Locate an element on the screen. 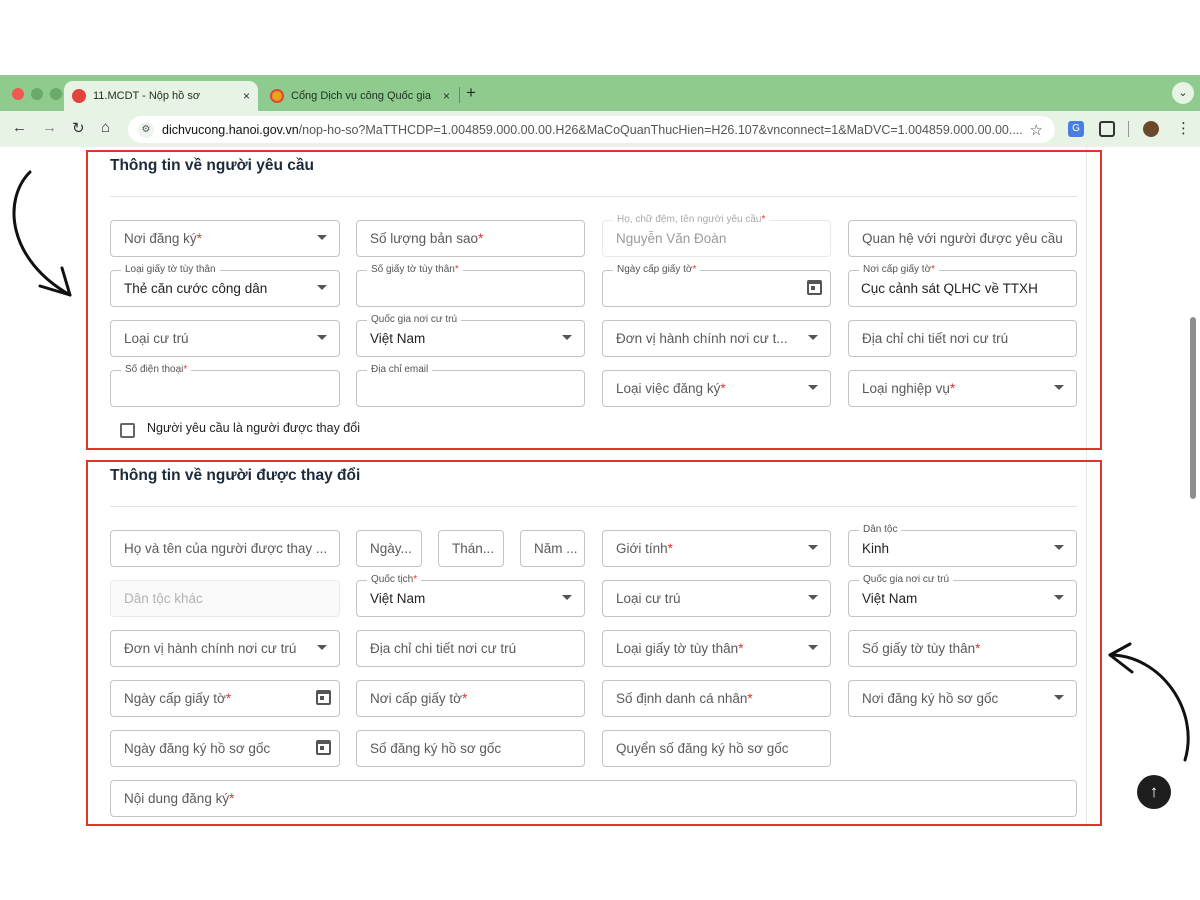 This screenshot has width=1200, height=900. toolbar-separator is located at coordinates (1128, 129).